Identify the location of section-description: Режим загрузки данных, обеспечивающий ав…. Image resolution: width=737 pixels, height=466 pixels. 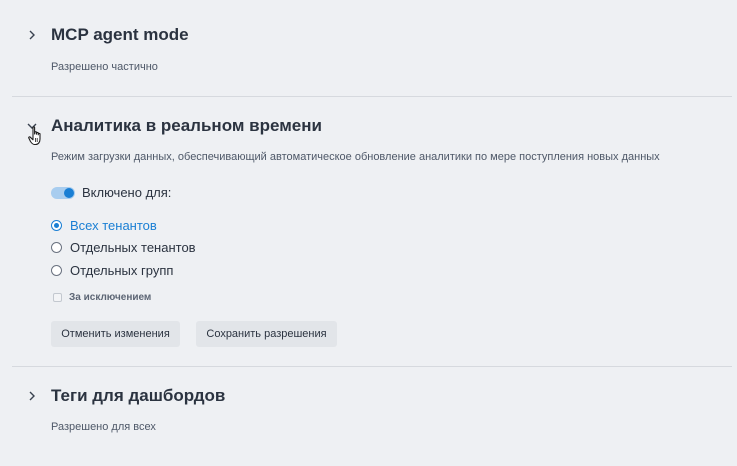
(355, 157).